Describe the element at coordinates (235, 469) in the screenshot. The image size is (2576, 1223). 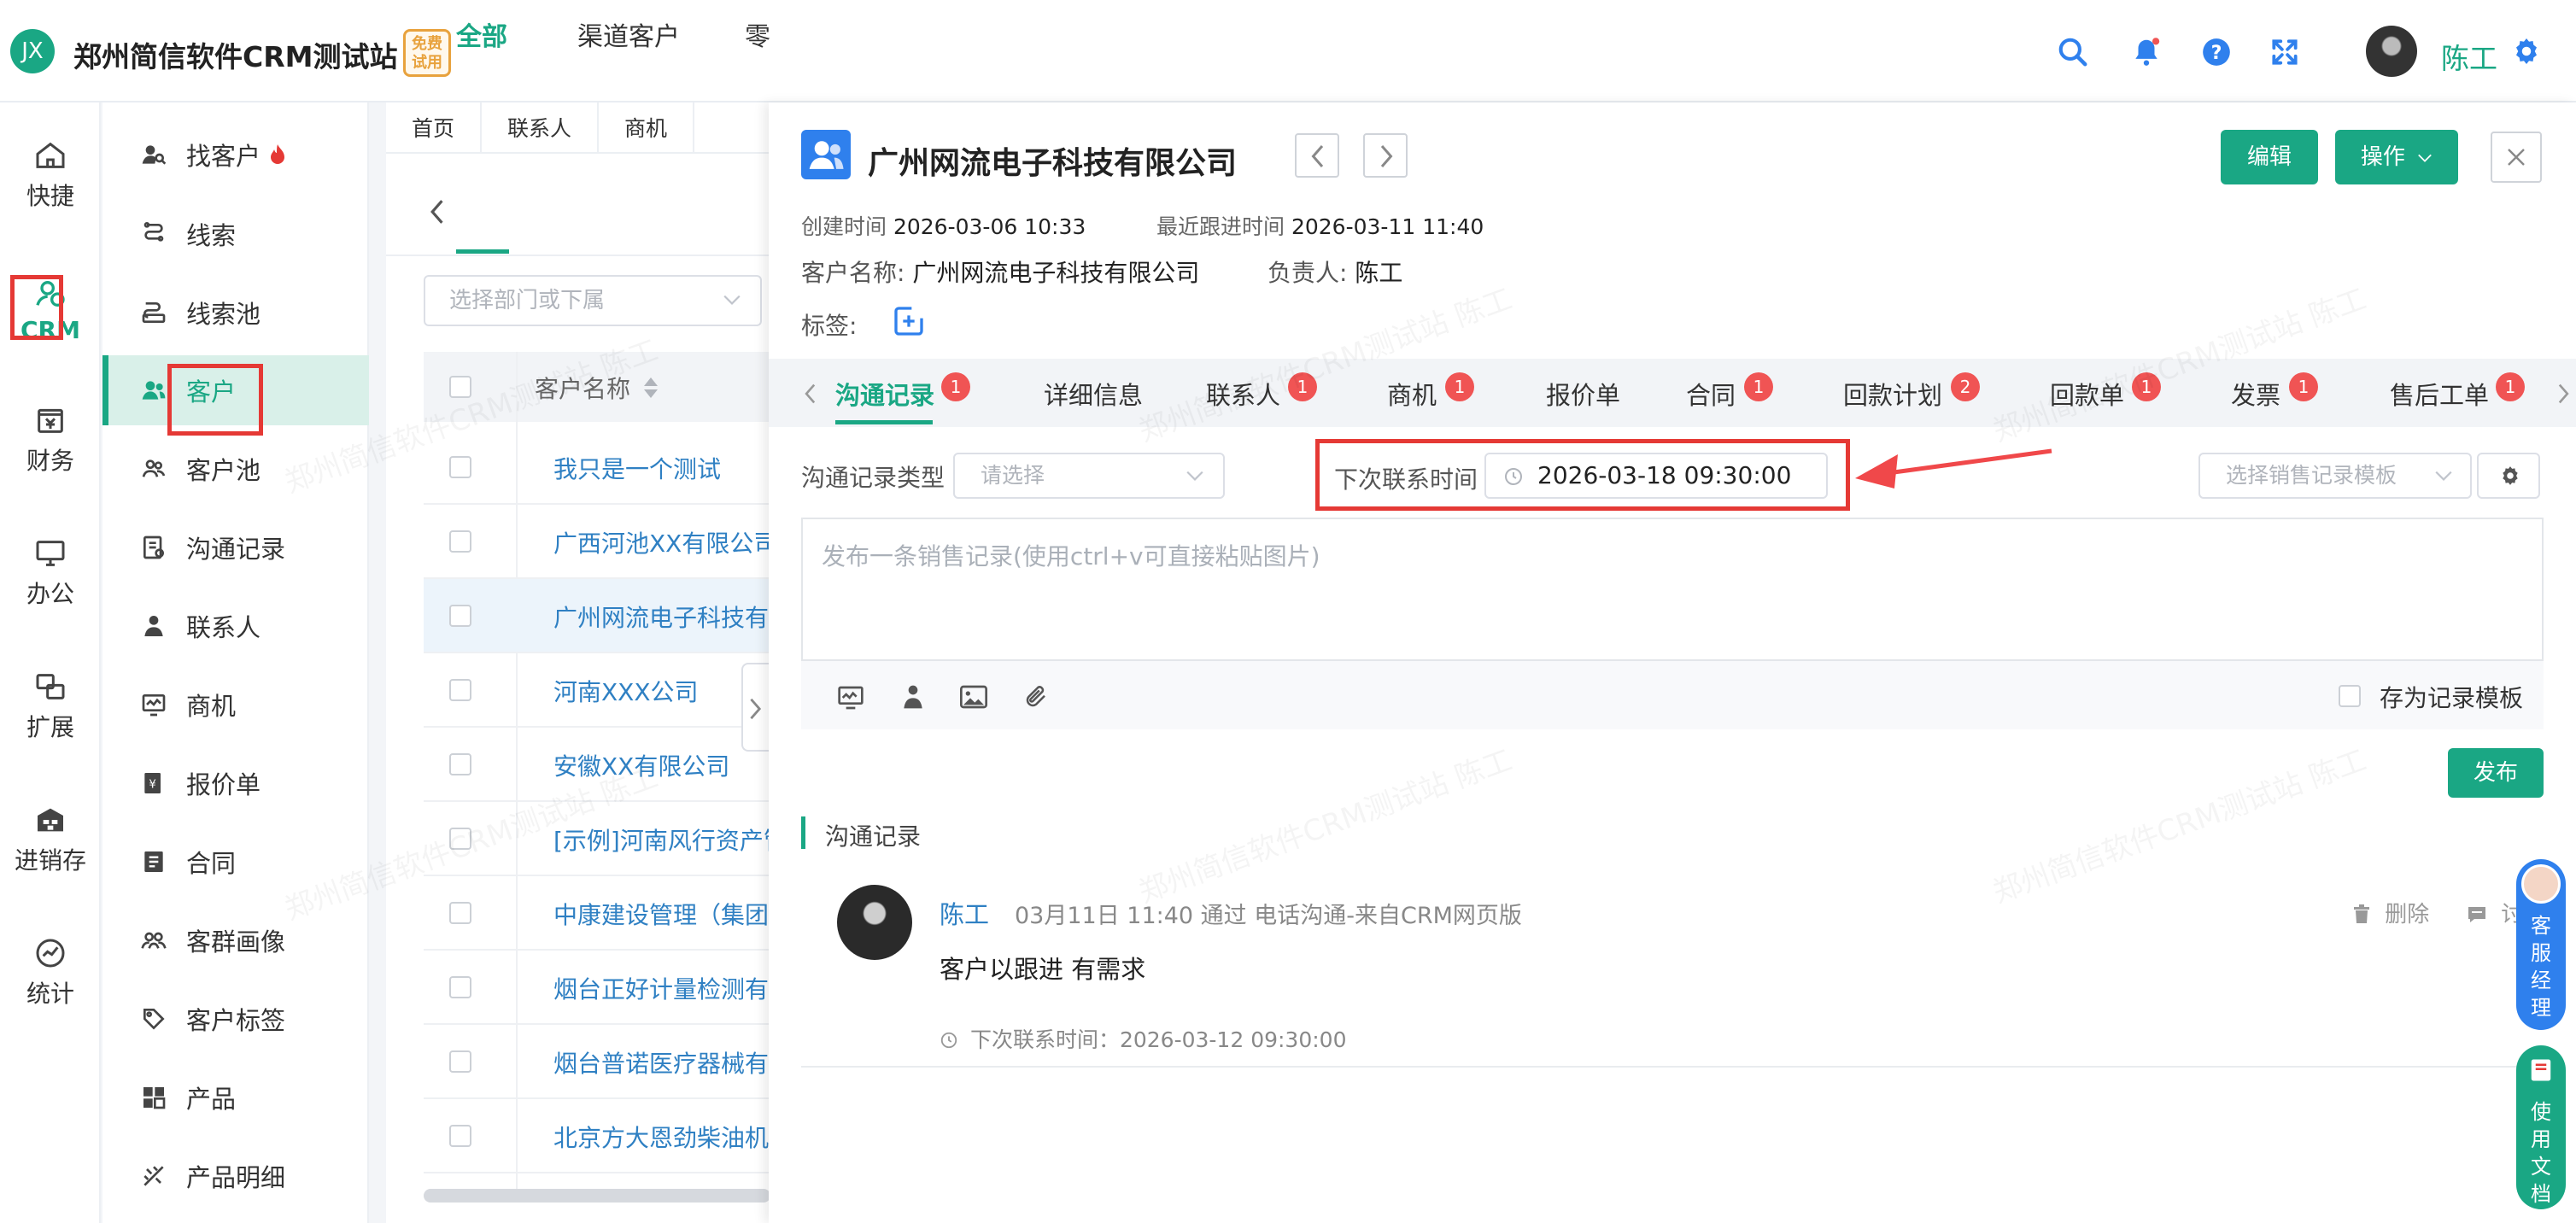
I see `menu-item-customer-pool: 客户池` at that location.